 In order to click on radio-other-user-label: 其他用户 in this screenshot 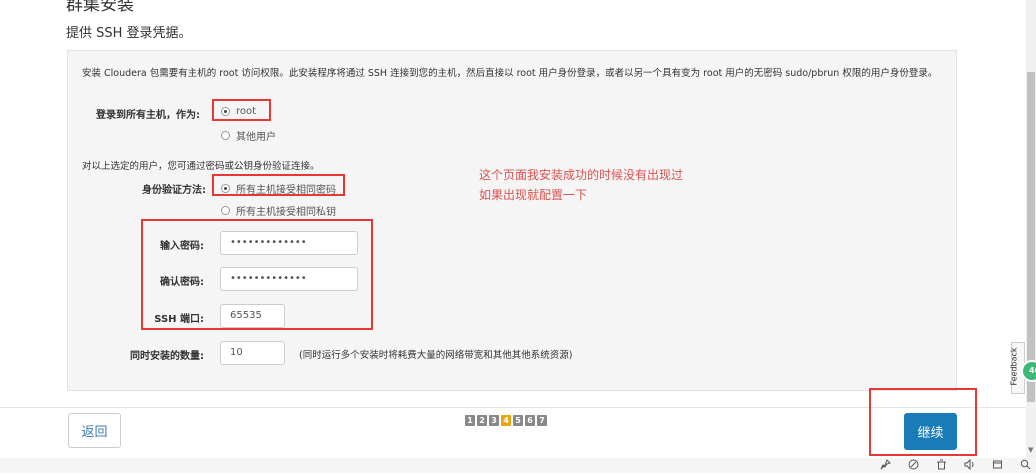, I will do `click(256, 137)`.